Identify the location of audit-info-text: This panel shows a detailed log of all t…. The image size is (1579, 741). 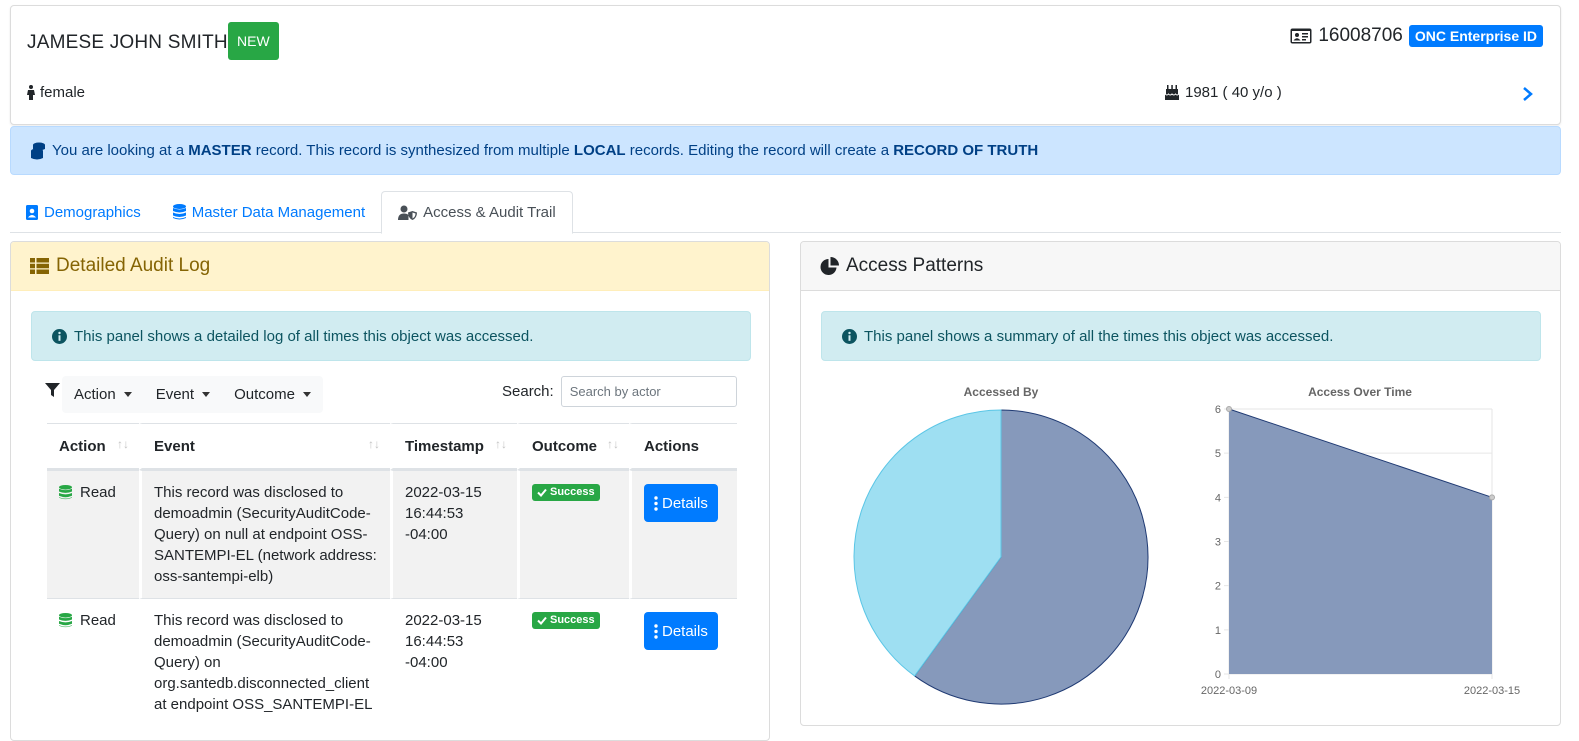
(304, 336).